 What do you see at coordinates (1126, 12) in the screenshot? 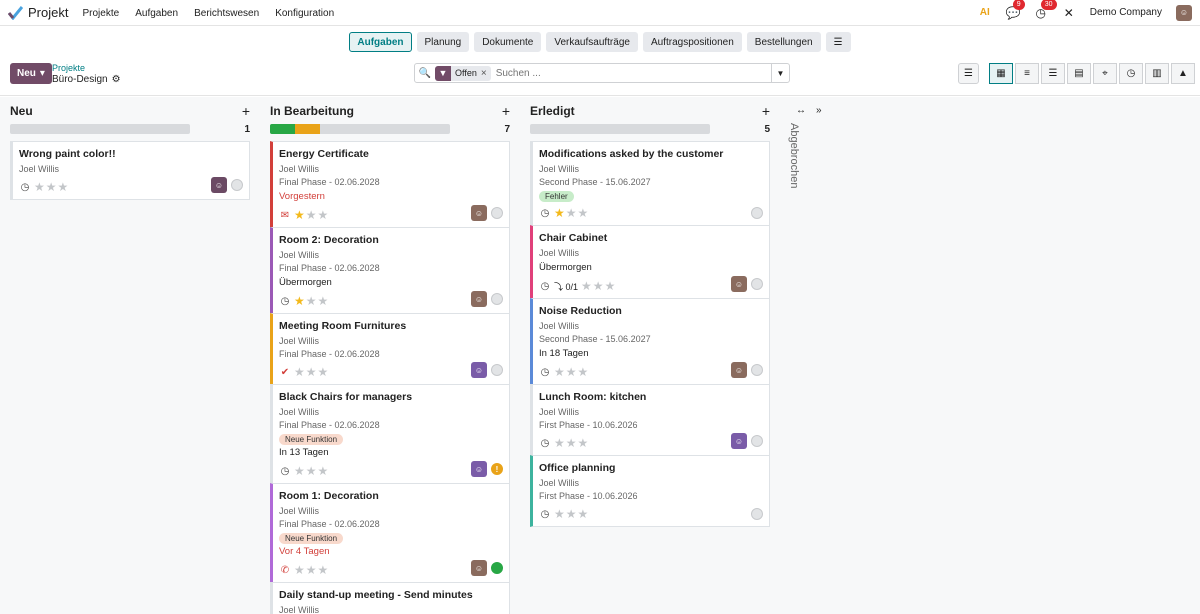
I see `company-name: Demo Company` at bounding box center [1126, 12].